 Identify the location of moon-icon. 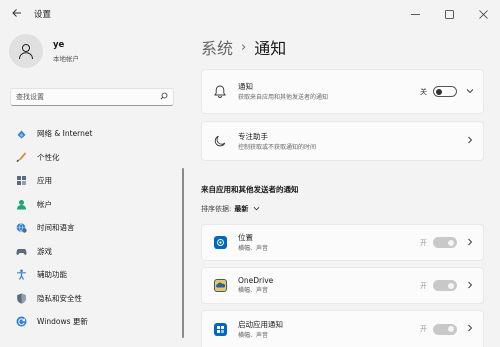
(220, 141).